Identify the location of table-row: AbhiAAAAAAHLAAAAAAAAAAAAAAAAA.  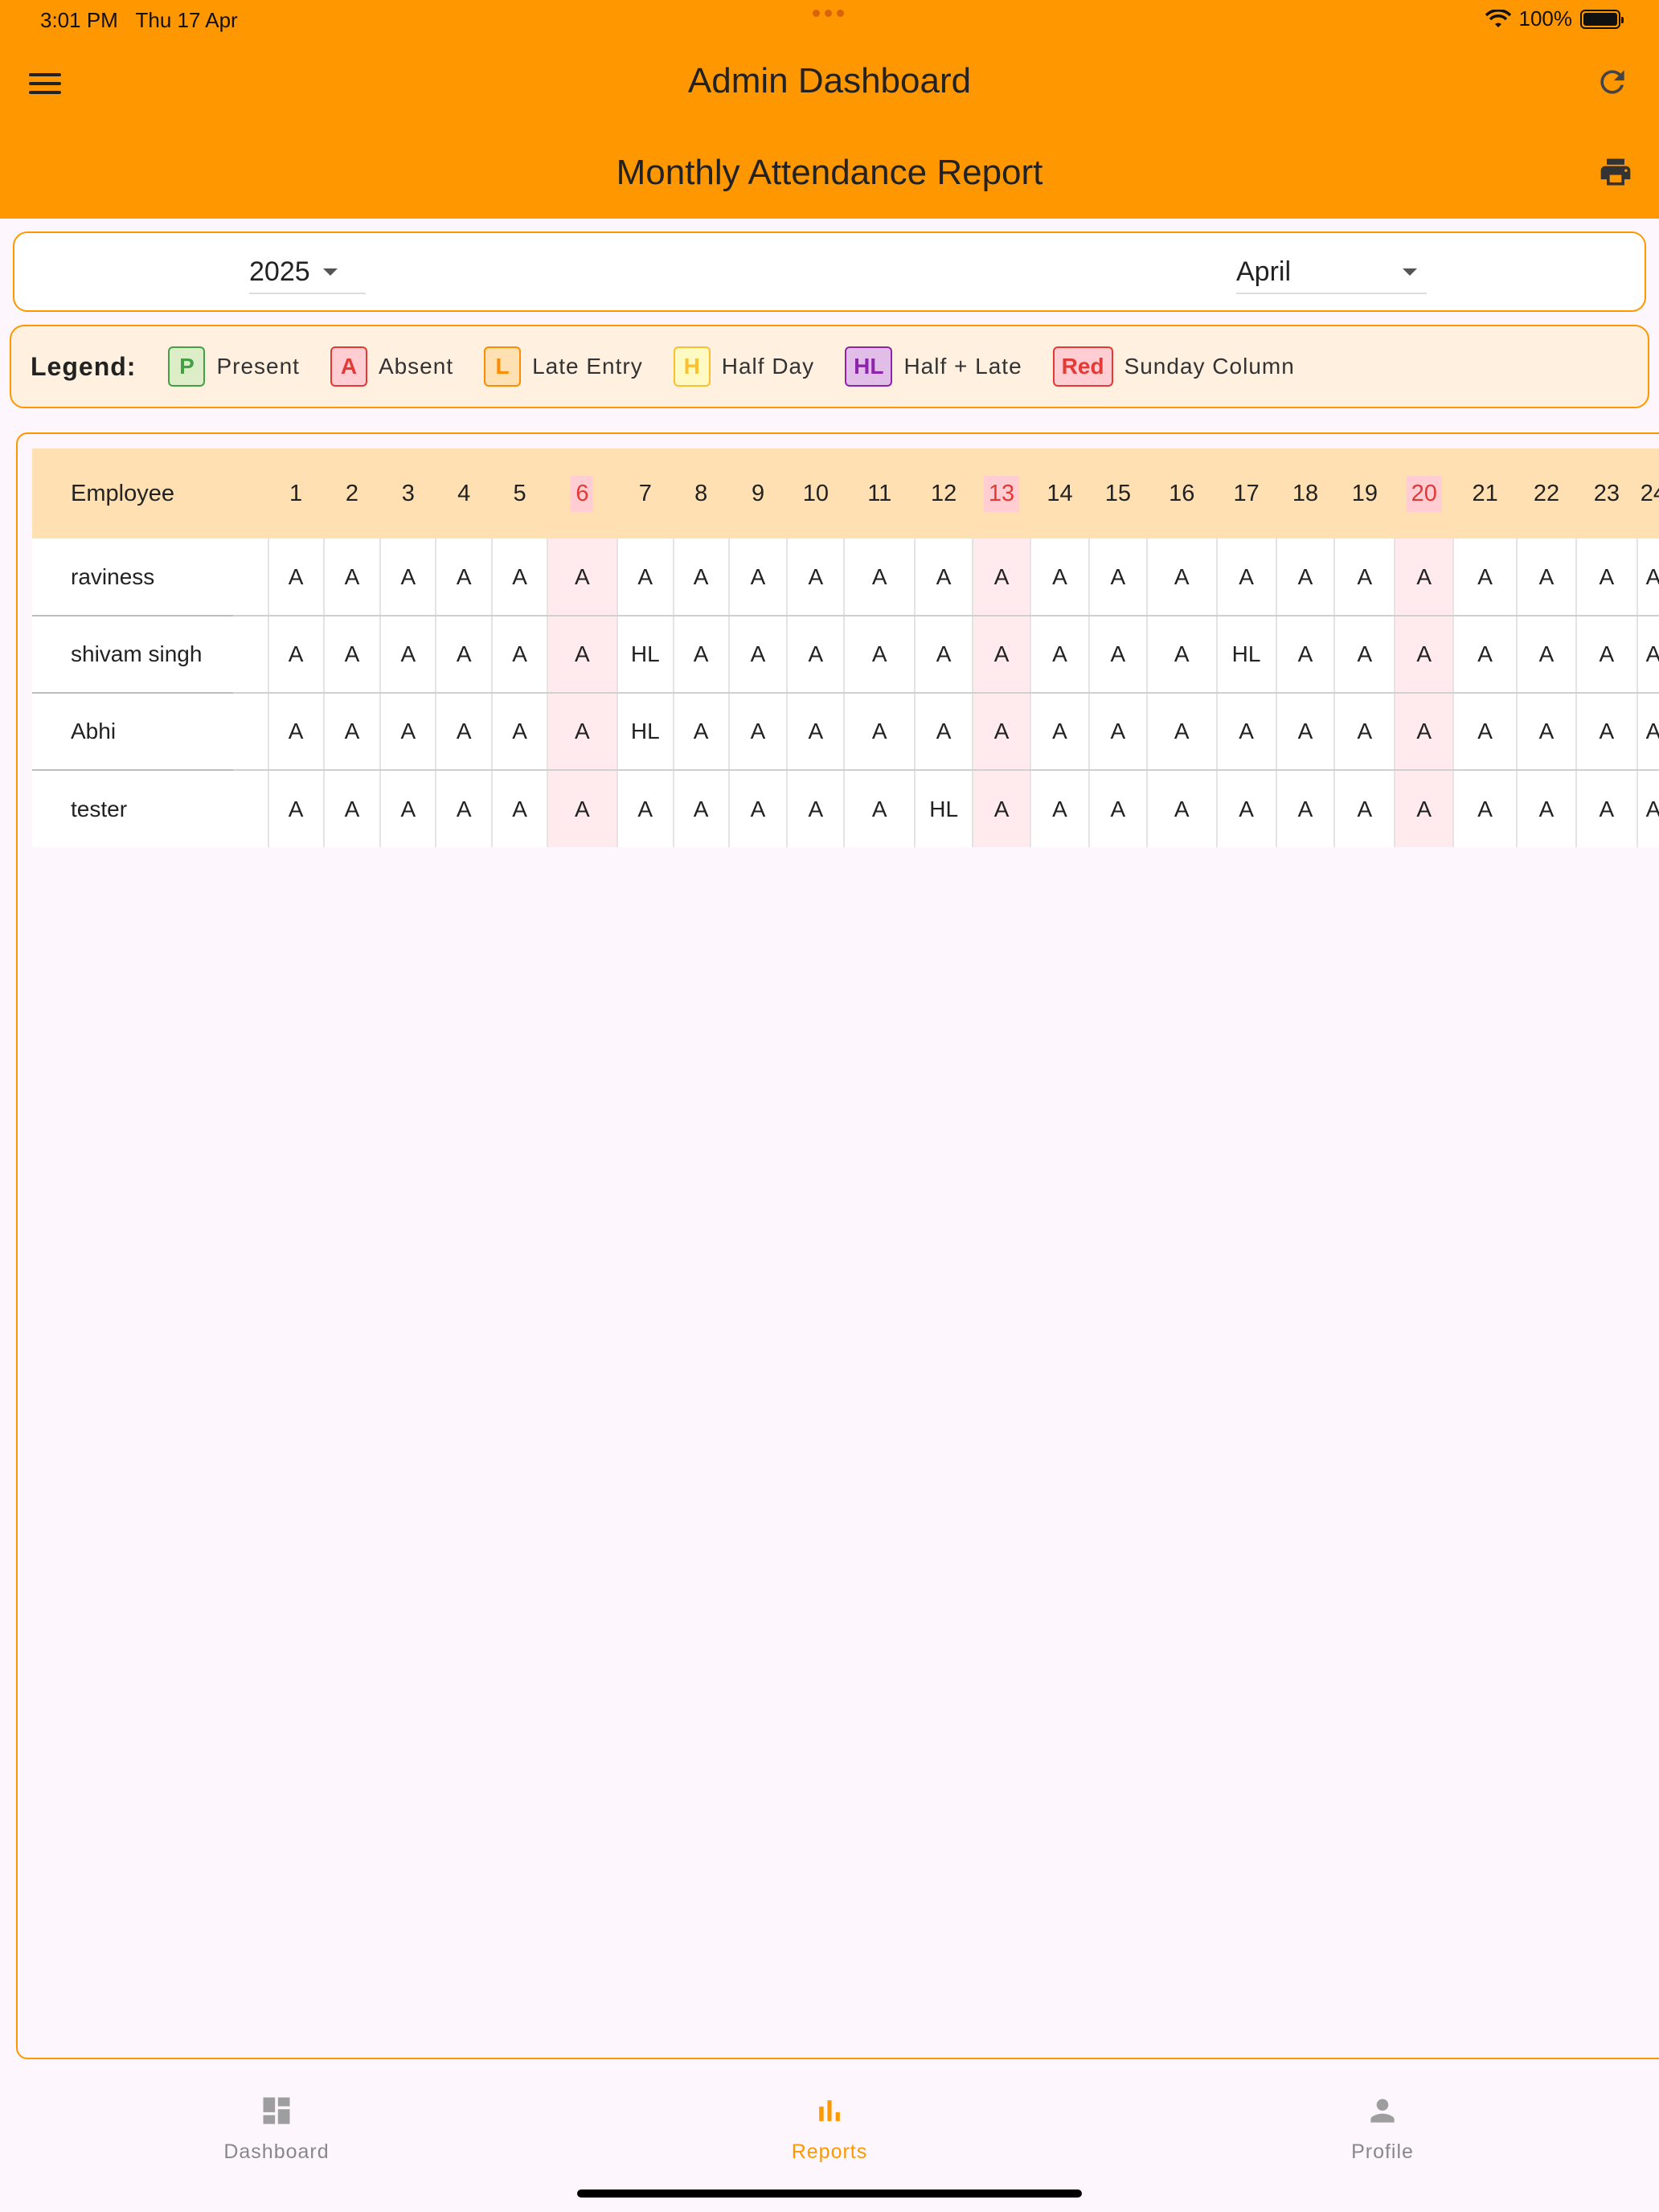
(845, 732).